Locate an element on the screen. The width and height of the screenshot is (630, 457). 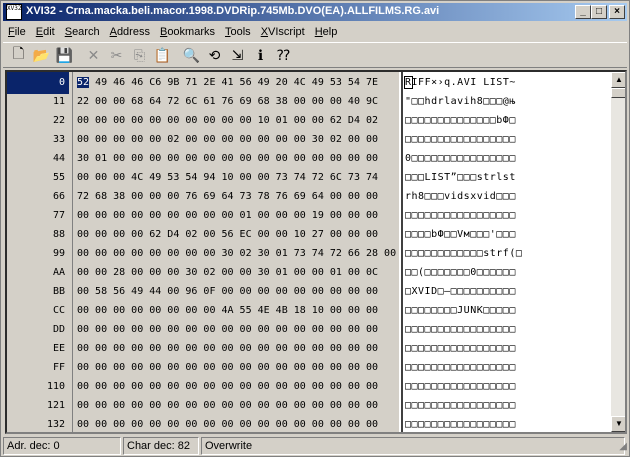
find-icon: 🔍 is located at coordinates (191, 55).